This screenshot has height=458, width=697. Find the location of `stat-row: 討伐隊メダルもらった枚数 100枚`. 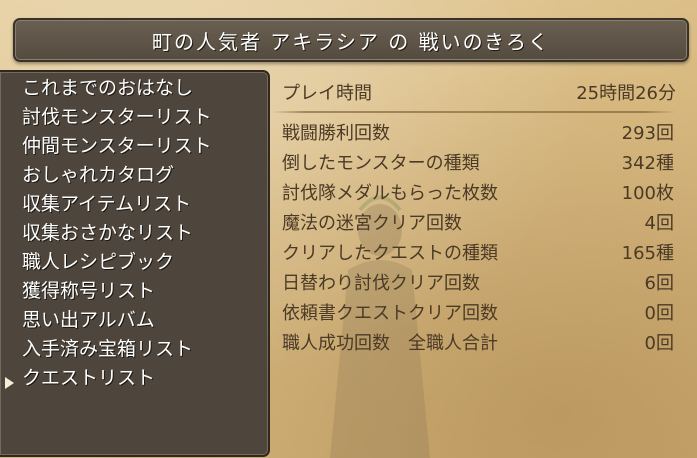

stat-row: 討伐隊メダルもらった枚数 100枚 is located at coordinates (477, 194).